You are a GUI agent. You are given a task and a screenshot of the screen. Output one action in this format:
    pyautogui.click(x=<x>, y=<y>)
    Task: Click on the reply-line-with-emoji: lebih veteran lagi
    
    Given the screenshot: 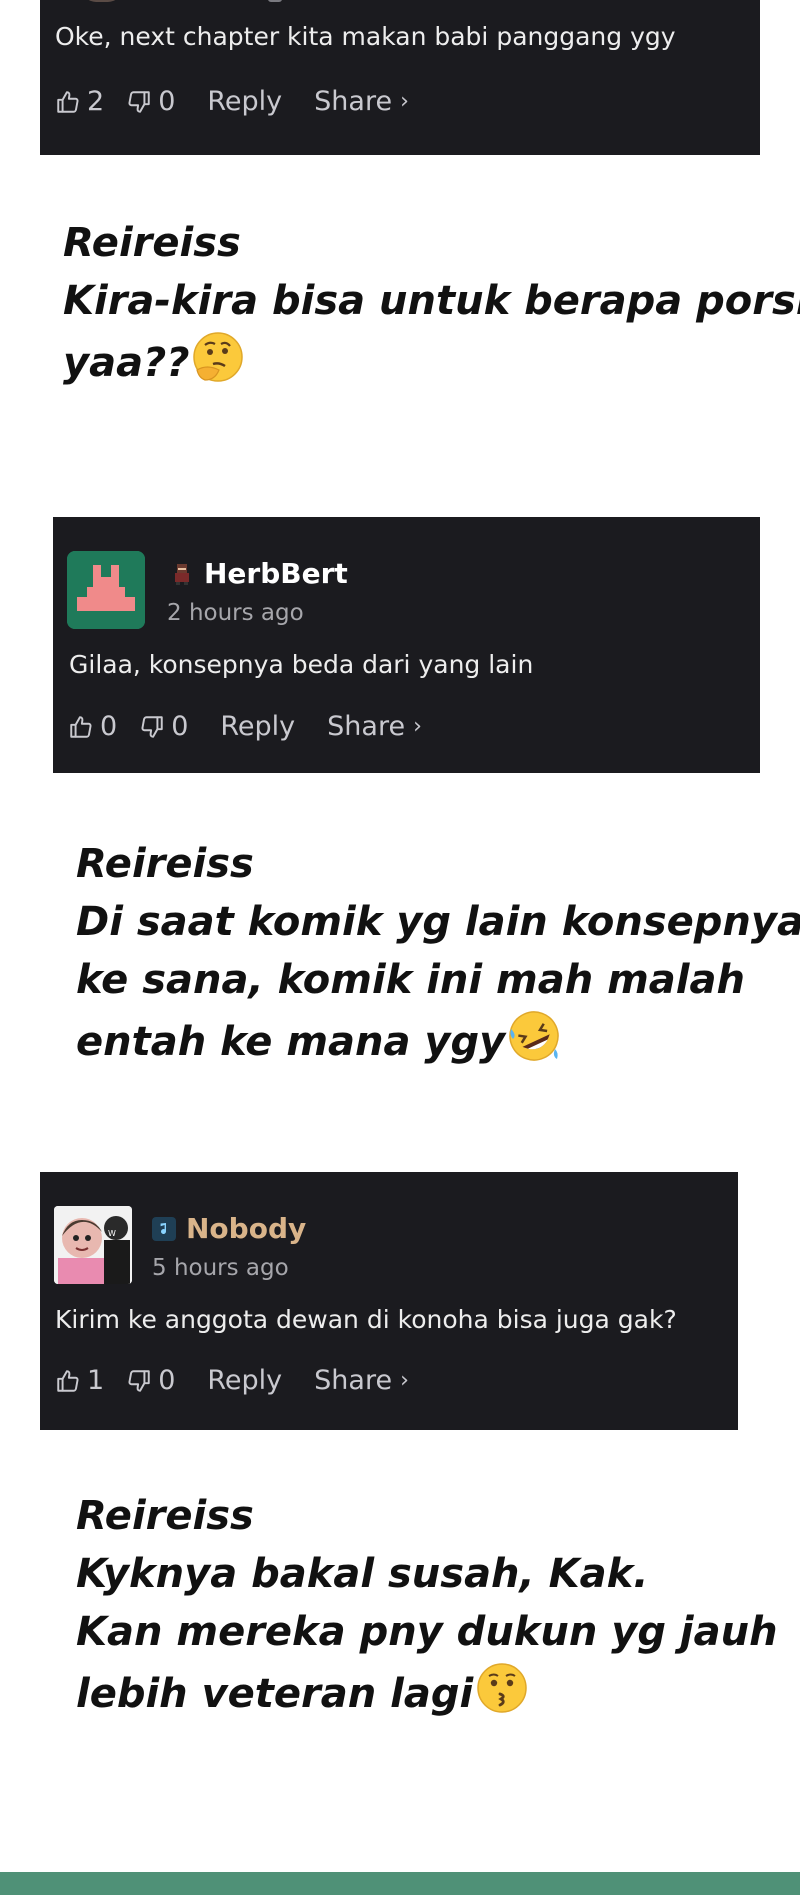 What is the action you would take?
    pyautogui.click(x=427, y=1696)
    